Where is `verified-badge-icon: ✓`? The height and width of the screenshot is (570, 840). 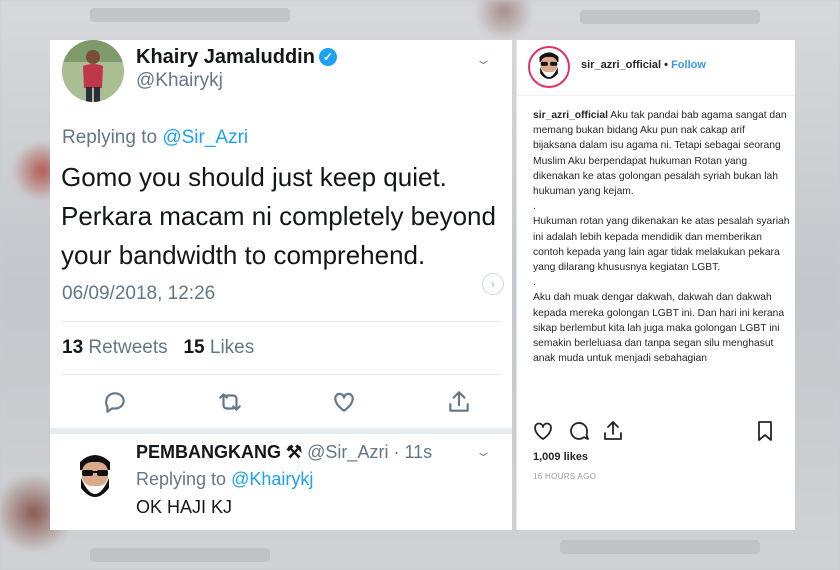
verified-badge-icon: ✓ is located at coordinates (327, 57).